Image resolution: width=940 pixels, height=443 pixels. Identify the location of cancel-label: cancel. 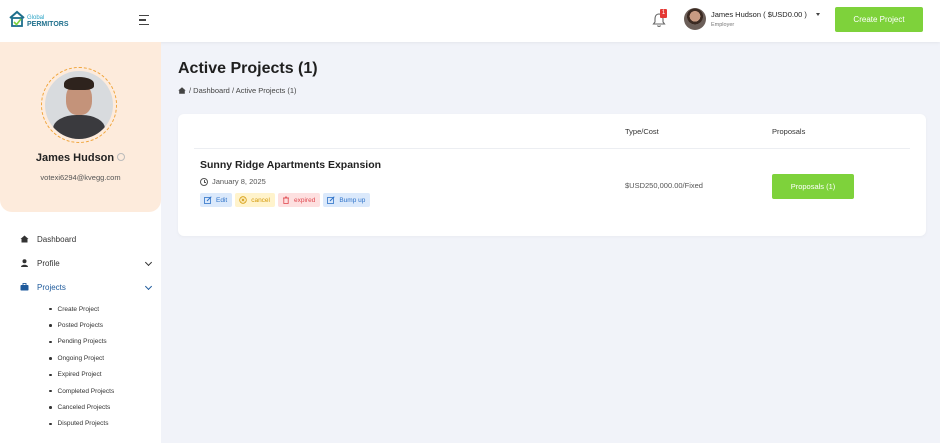
(260, 200).